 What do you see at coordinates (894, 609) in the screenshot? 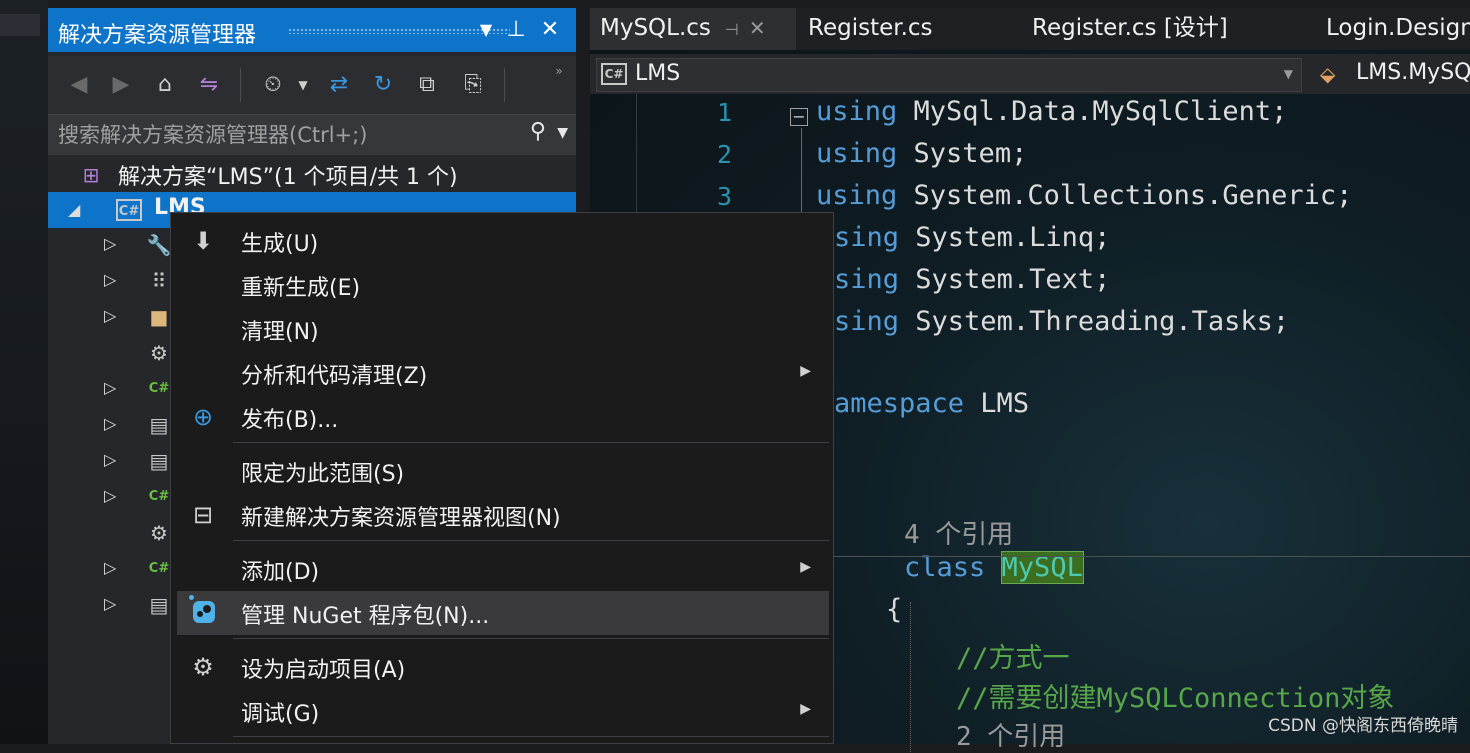
I see `code-line: {` at bounding box center [894, 609].